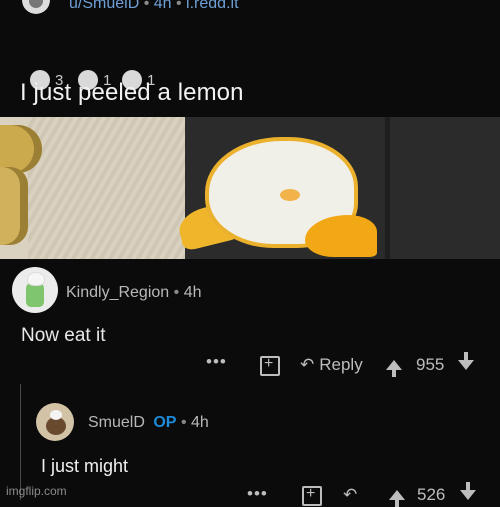 This screenshot has height=507, width=500. I want to click on reply-arrow-icon: ↶, so click(350, 494).